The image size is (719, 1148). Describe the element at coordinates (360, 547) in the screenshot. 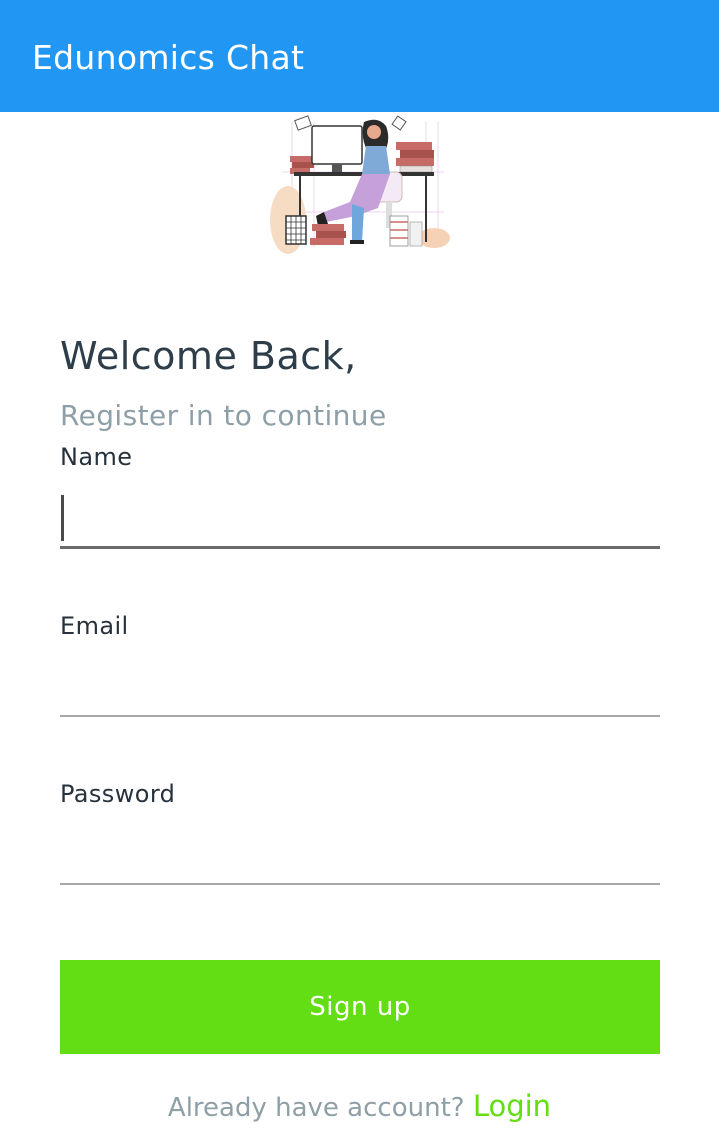

I see `name-field-underline` at that location.